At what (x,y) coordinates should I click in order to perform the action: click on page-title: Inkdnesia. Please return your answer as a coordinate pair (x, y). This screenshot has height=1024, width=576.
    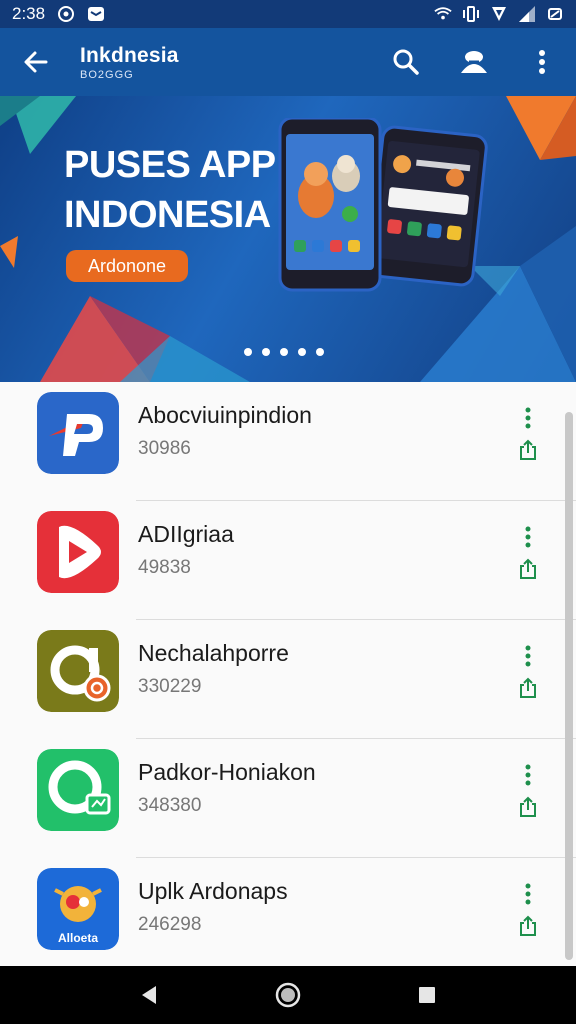
    Looking at the image, I should click on (129, 55).